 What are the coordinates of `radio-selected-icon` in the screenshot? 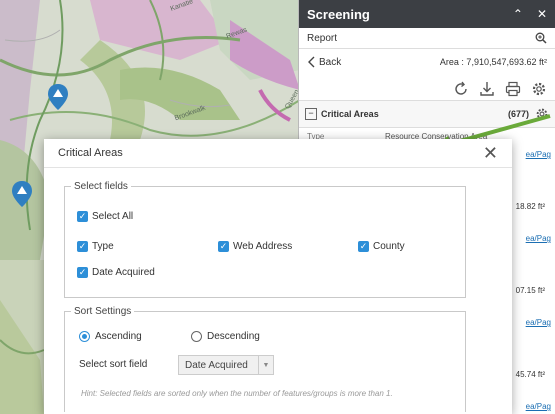 It's located at (84, 336).